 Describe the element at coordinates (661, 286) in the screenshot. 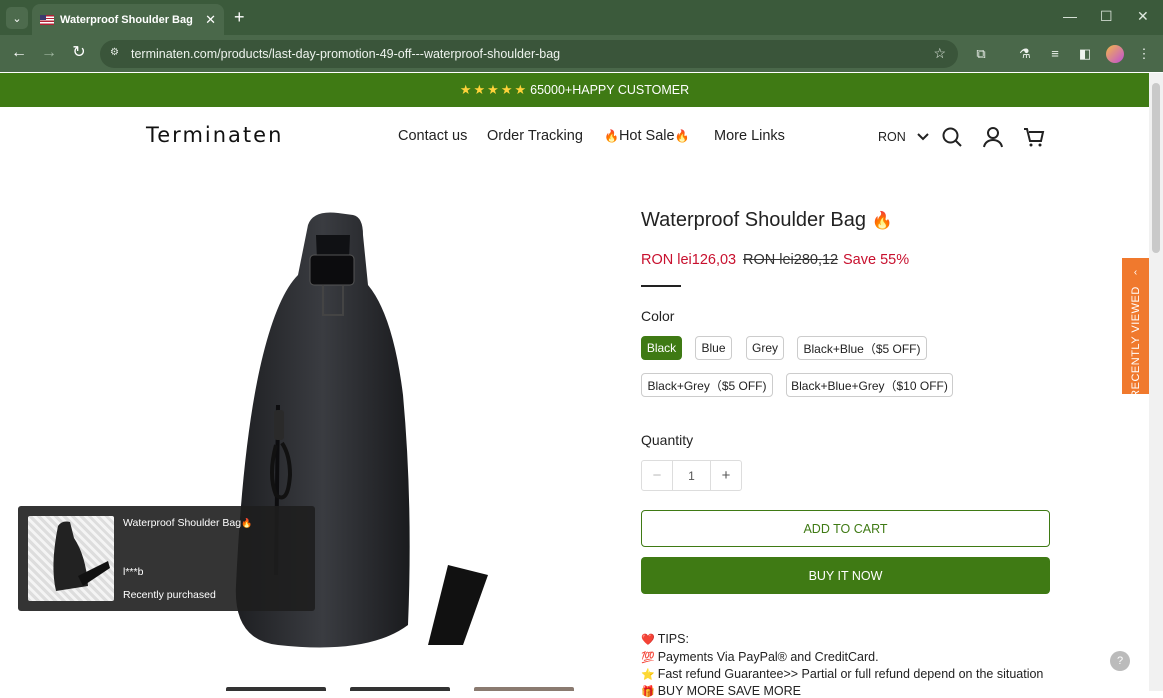

I see `divider` at that location.